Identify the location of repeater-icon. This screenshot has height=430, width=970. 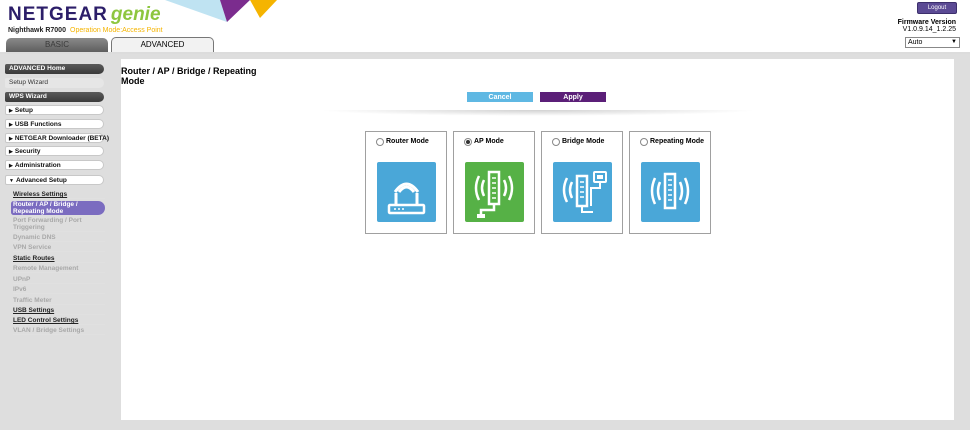
(670, 192).